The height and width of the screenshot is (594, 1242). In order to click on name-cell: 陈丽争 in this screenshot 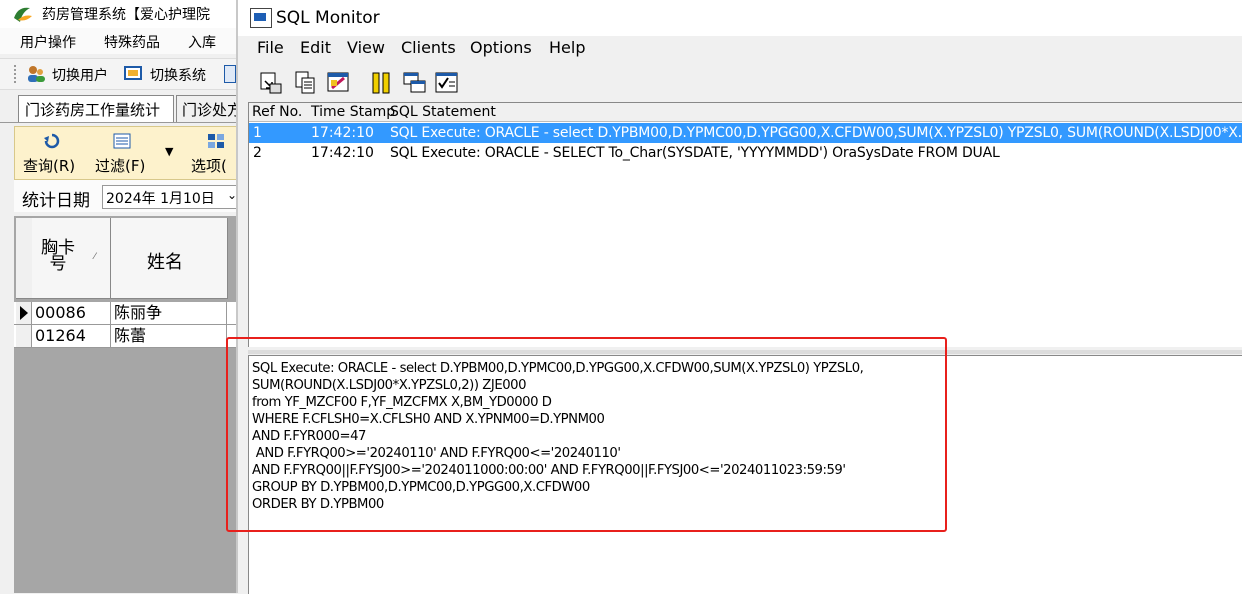, I will do `click(169, 313)`.